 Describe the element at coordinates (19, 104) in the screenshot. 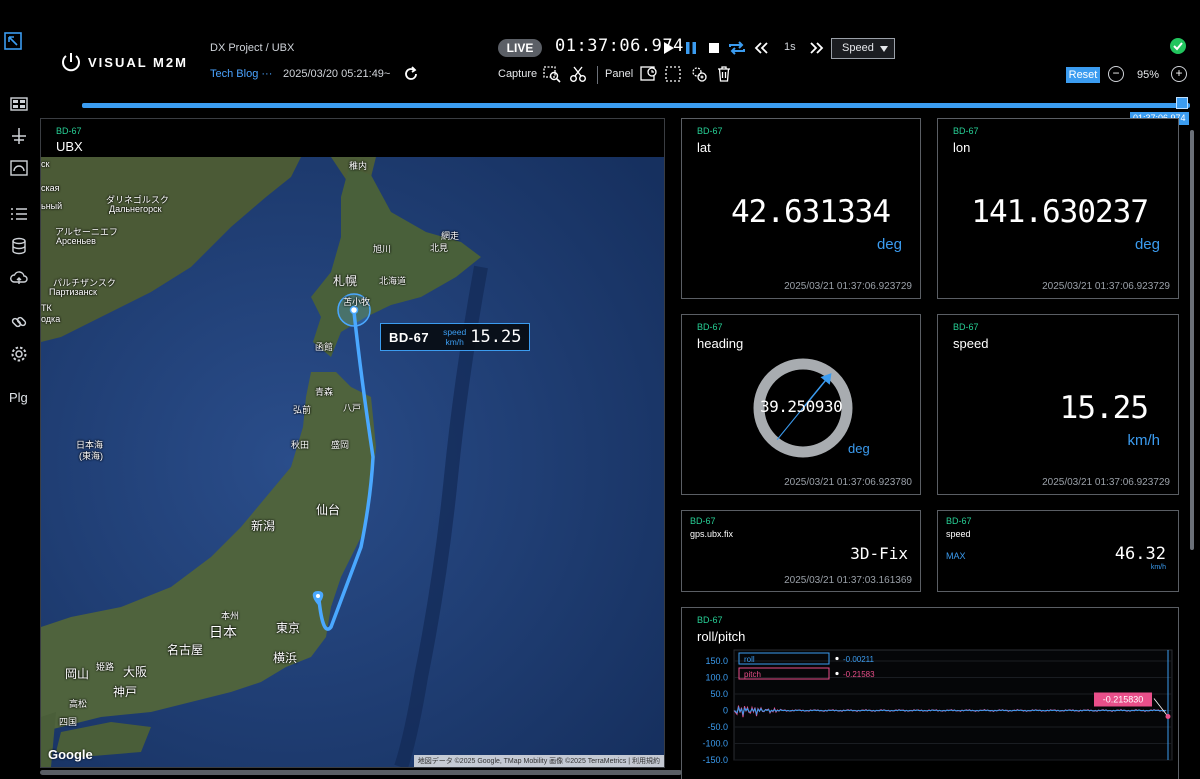

I see `dashboard-icon` at that location.